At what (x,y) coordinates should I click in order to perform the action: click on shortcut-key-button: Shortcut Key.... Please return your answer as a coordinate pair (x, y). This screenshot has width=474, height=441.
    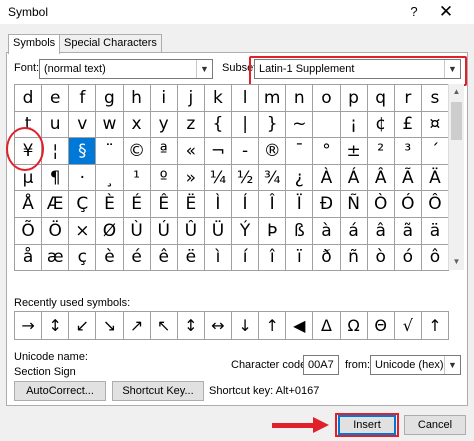
    Looking at the image, I should click on (158, 391).